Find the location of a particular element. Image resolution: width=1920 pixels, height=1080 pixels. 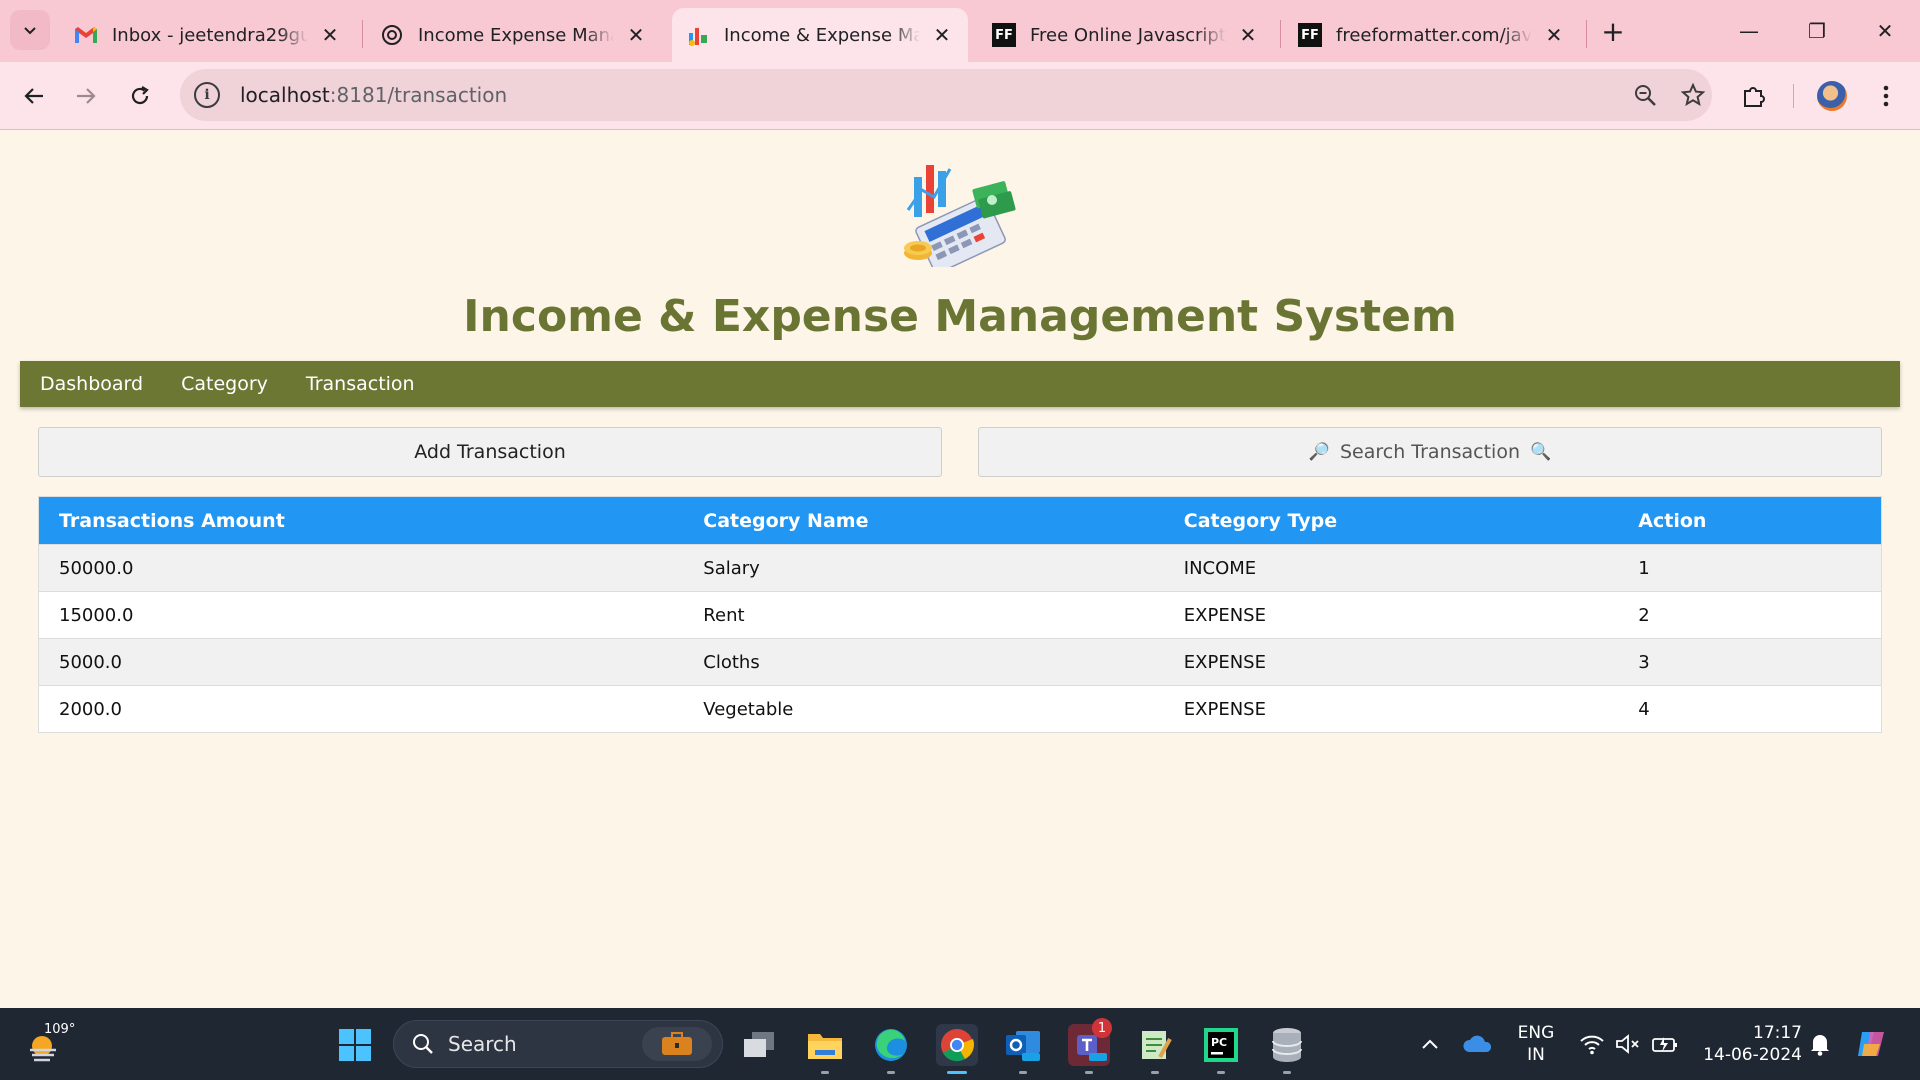

tab-title: Free Online Javascript Beautifier is located at coordinates (1128, 35).